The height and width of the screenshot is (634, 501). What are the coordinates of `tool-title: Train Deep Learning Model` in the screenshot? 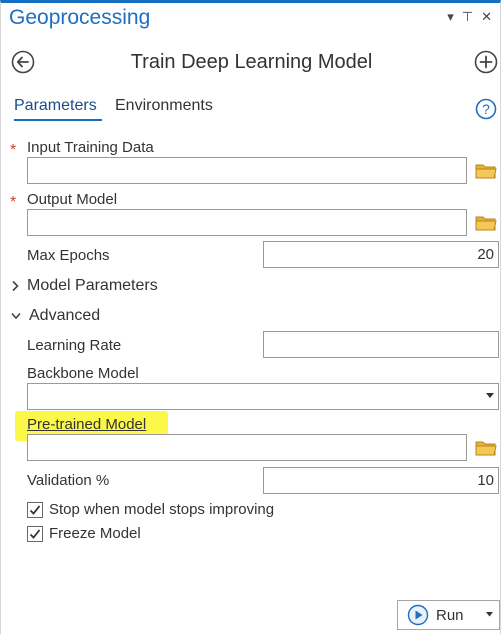 It's located at (251, 62).